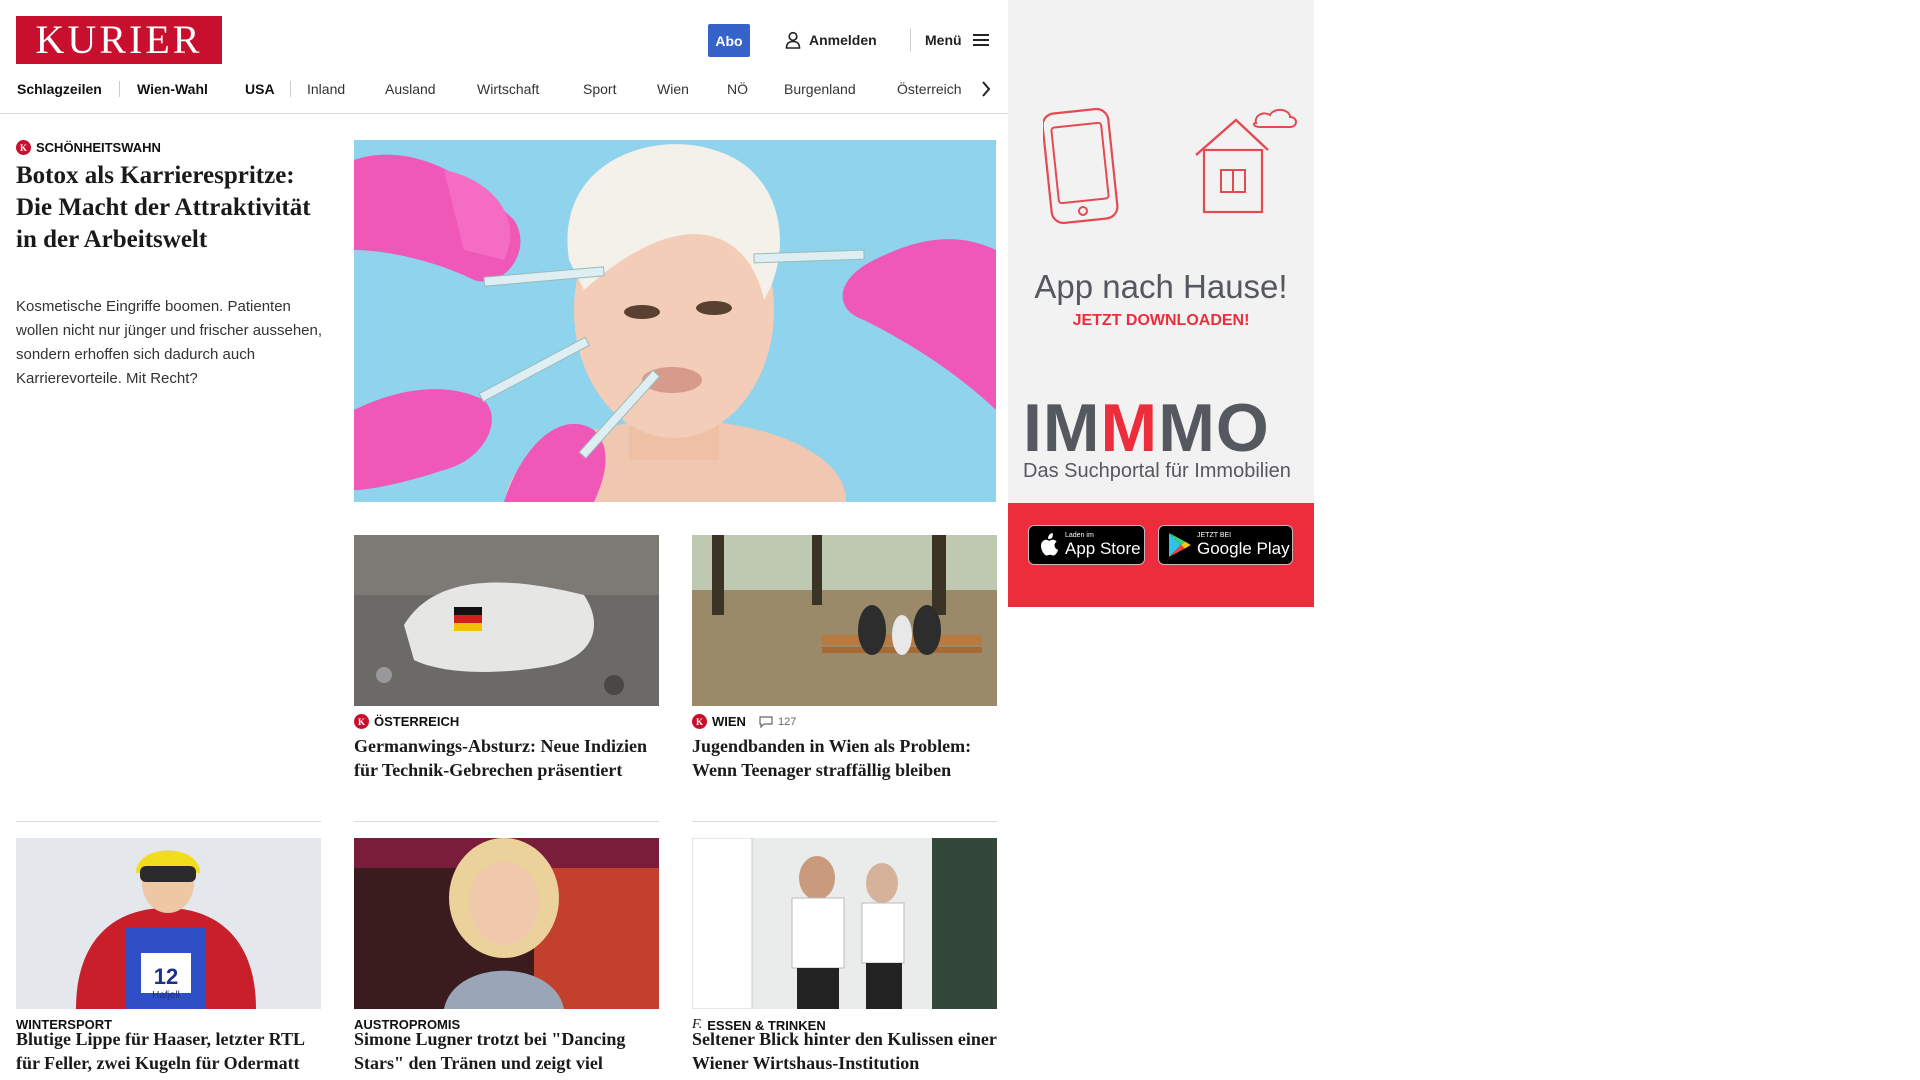 Image resolution: width=1920 pixels, height=1080 pixels. I want to click on menu-label: Menü, so click(943, 40).